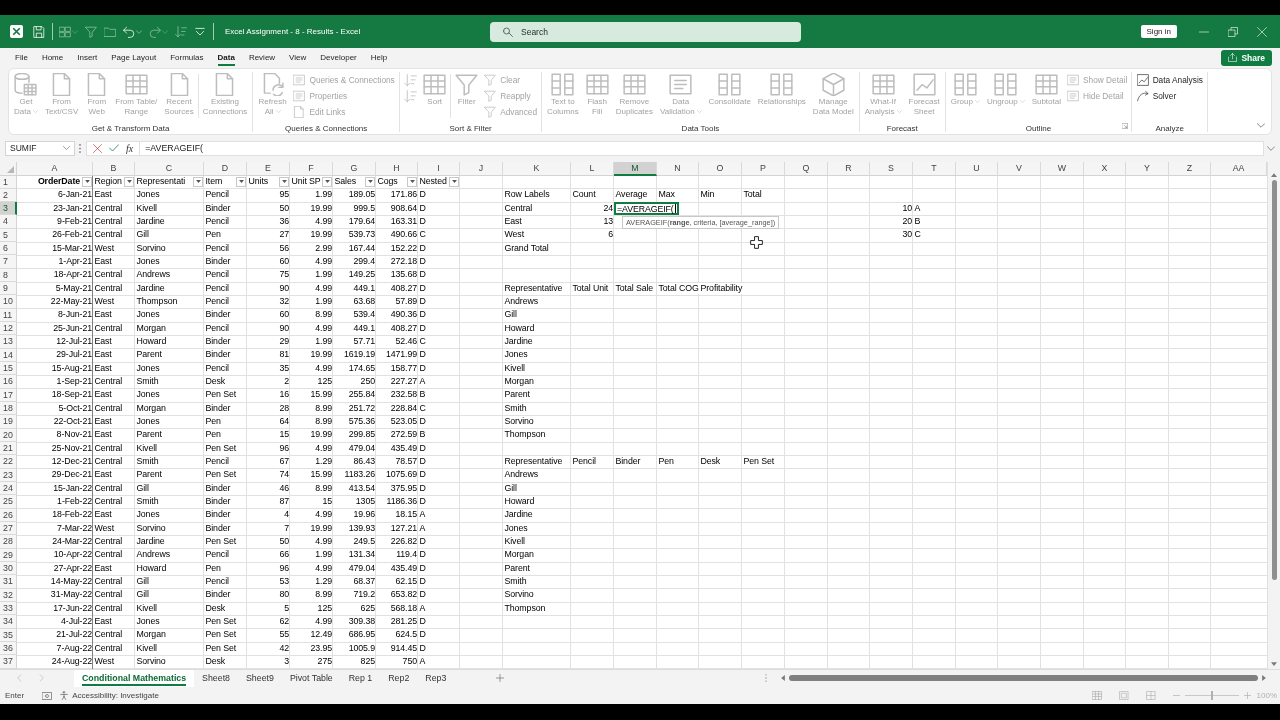 Image resolution: width=1280 pixels, height=720 pixels. What do you see at coordinates (1239, 169) in the screenshot?
I see `column-header: AA` at bounding box center [1239, 169].